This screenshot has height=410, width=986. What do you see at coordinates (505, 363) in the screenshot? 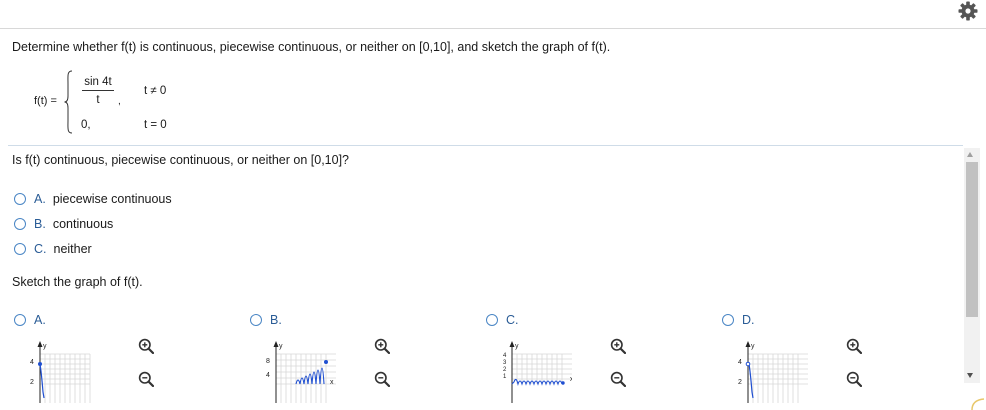
I see `y-tick-label: 3` at bounding box center [505, 363].